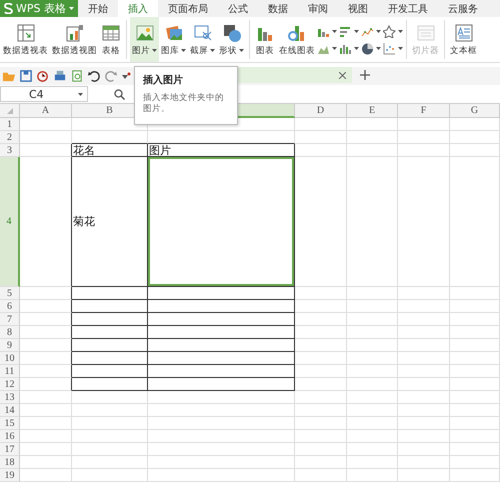 The width and height of the screenshot is (500, 483). What do you see at coordinates (10, 319) in the screenshot?
I see `row-header: 7` at bounding box center [10, 319].